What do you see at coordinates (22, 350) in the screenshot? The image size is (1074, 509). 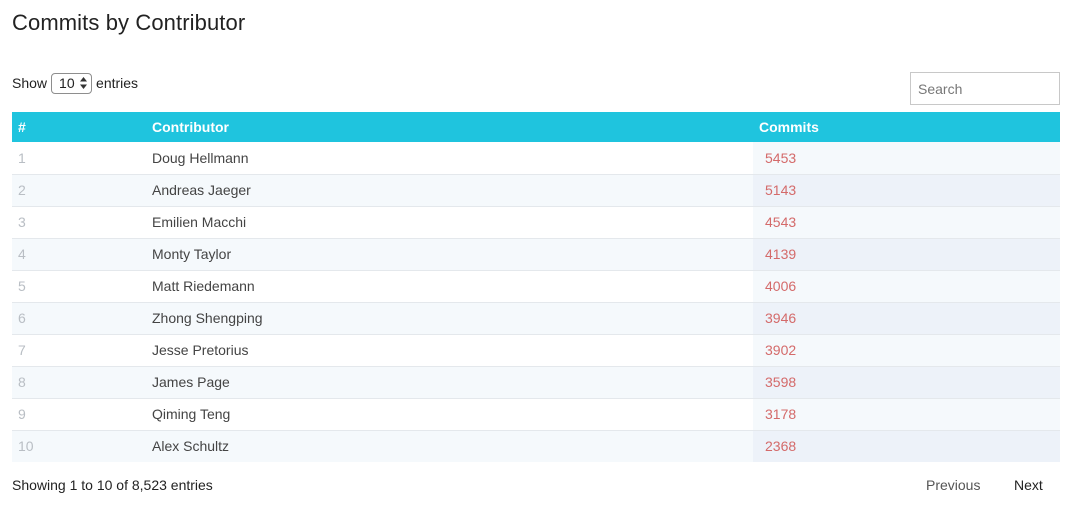 I see `cell-rank: 7` at bounding box center [22, 350].